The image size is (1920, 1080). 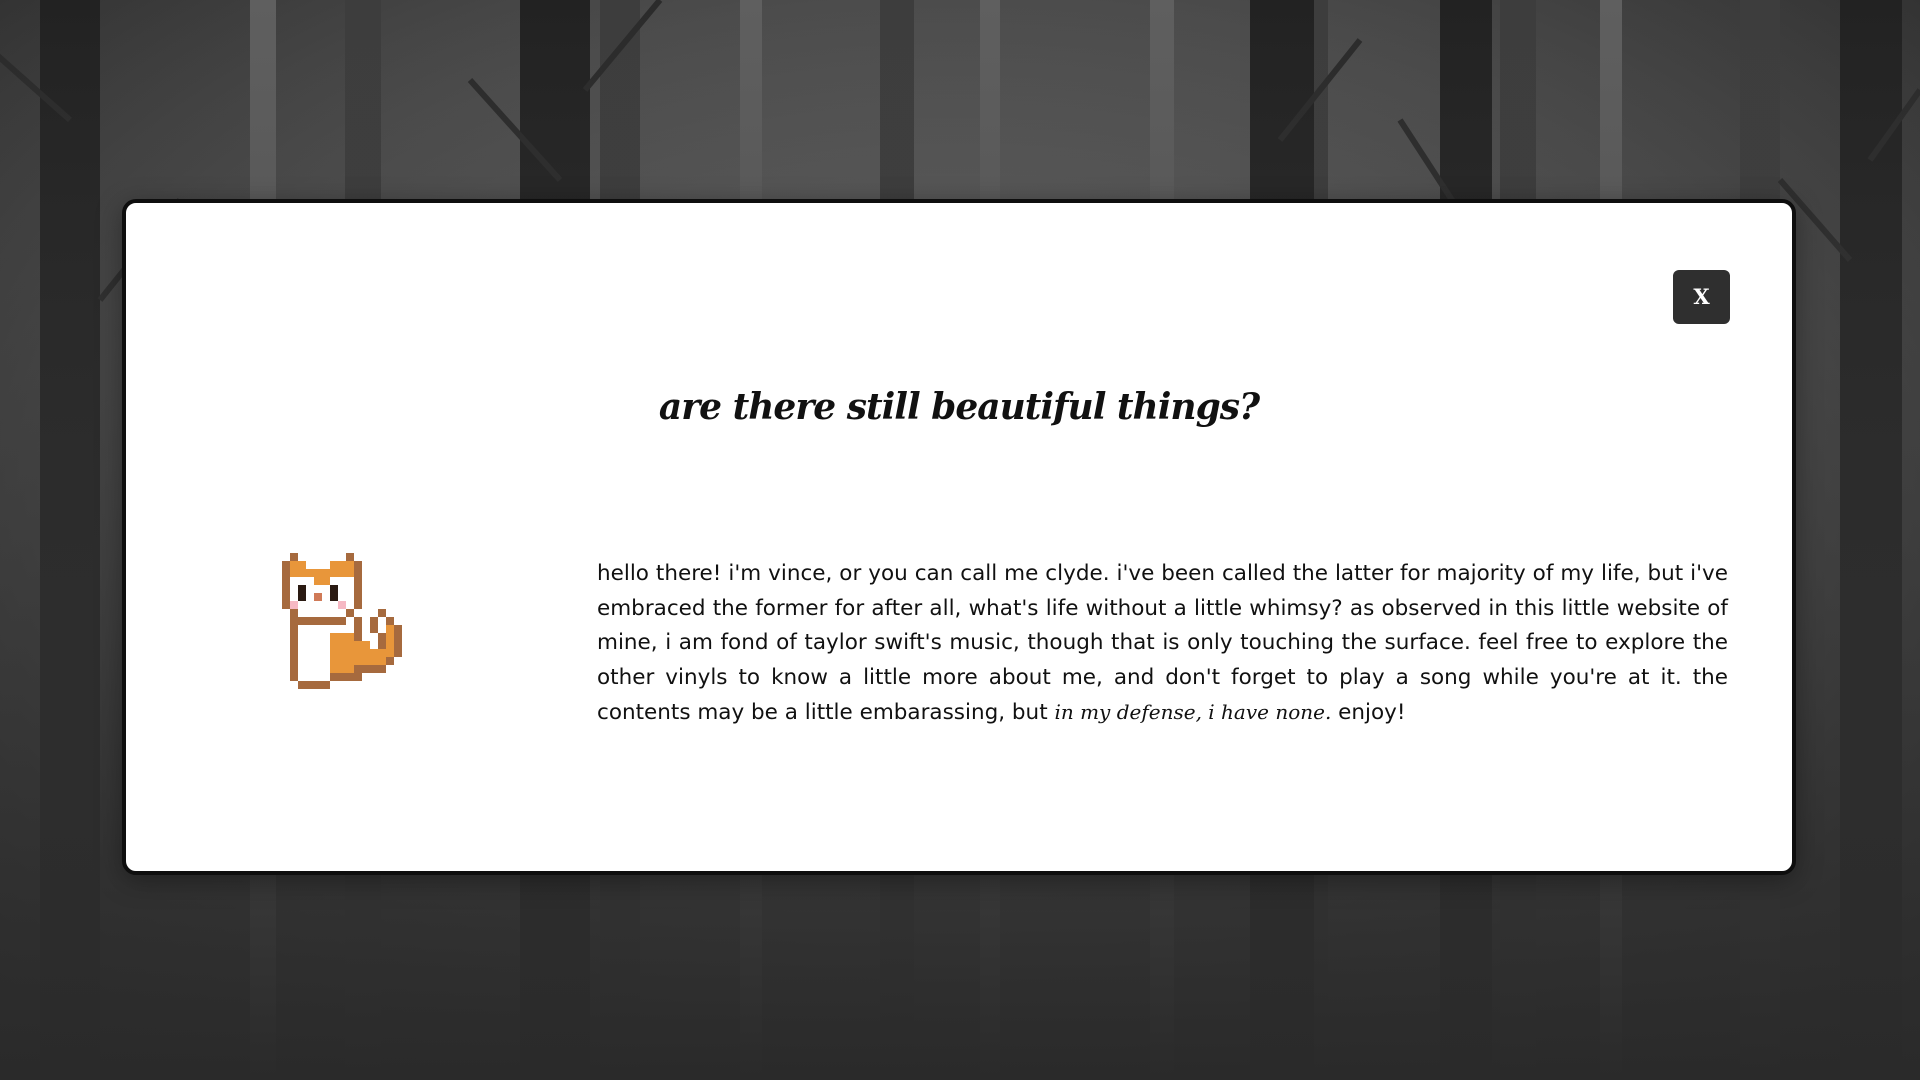 I want to click on close-button: X, so click(x=1701, y=297).